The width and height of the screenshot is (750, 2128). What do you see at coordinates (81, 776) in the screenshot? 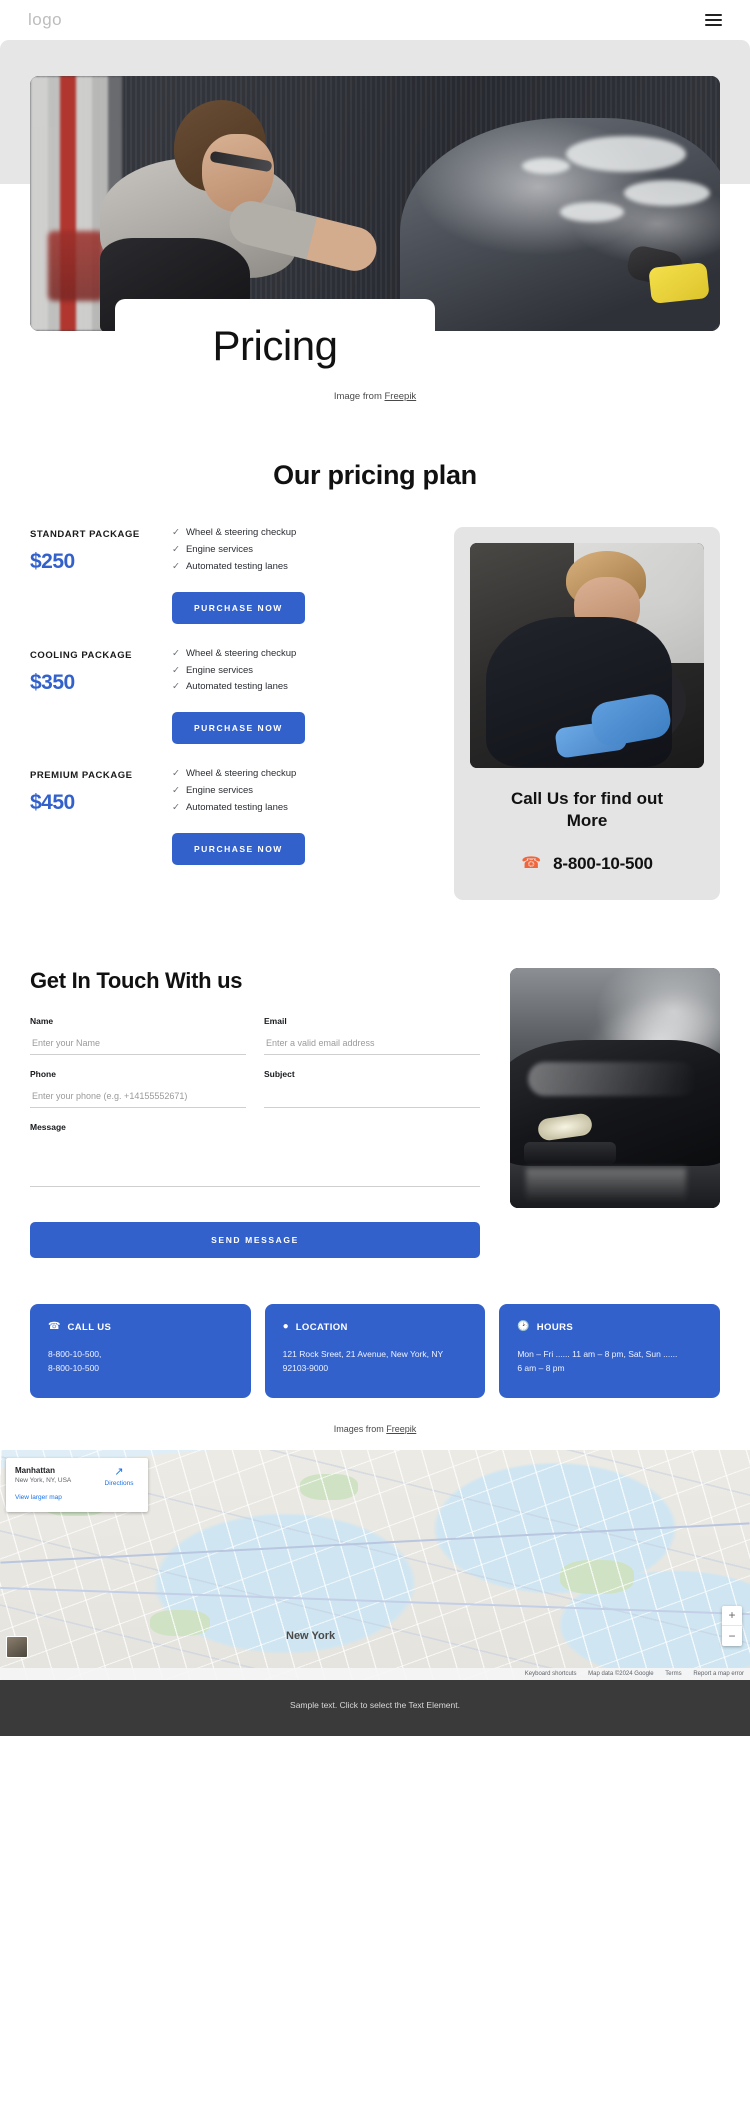
I see `plan-name: PREMIUM PACKAGE` at bounding box center [81, 776].